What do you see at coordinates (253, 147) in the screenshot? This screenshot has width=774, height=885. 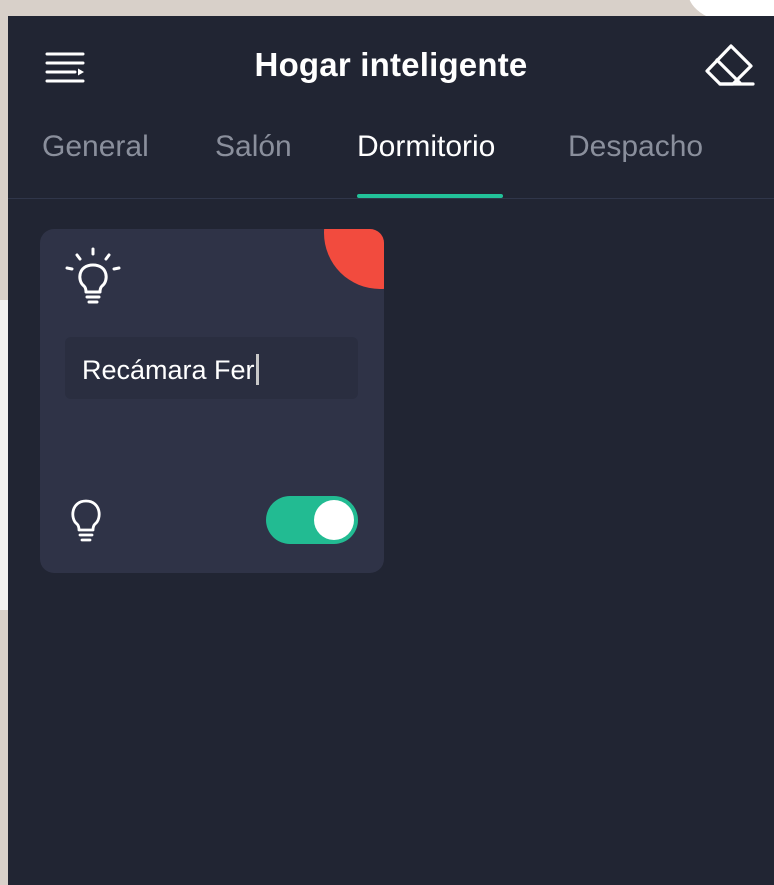 I see `tab-salon: Salón` at bounding box center [253, 147].